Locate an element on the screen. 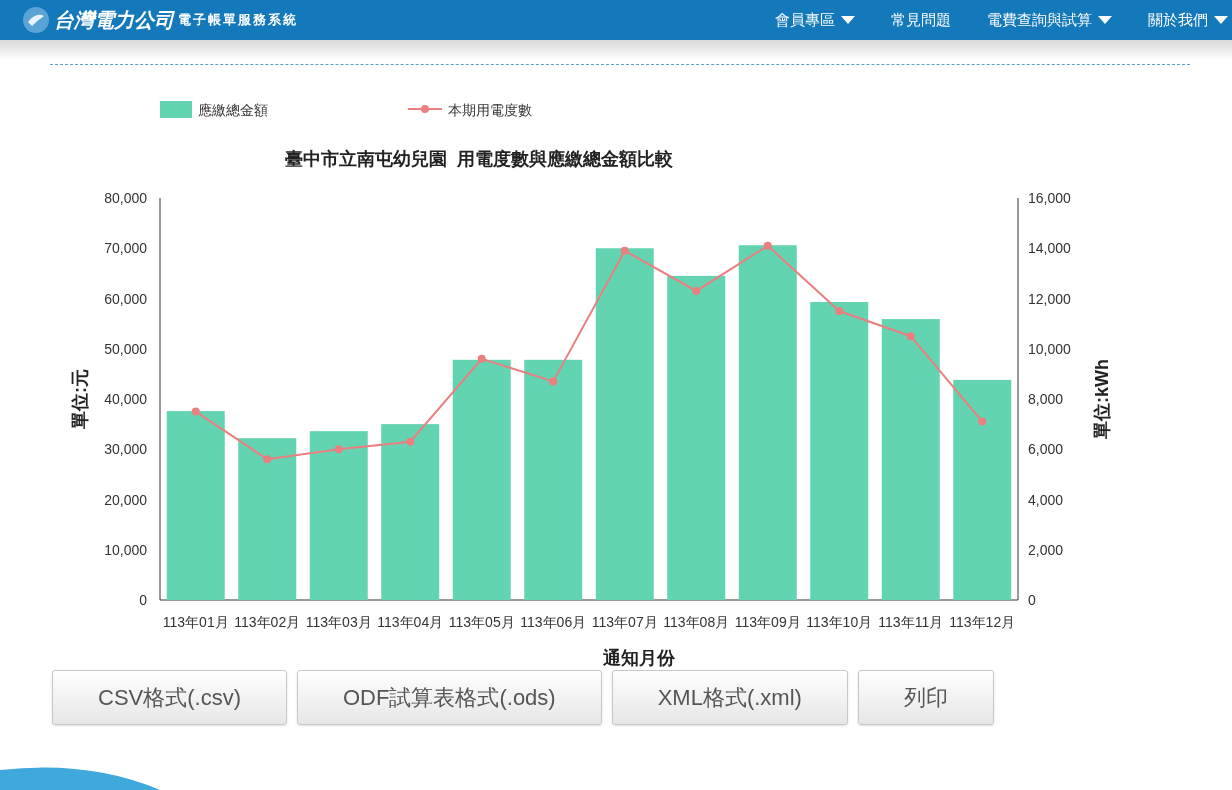 The height and width of the screenshot is (790, 1232). export-button: 列印 is located at coordinates (925, 697).